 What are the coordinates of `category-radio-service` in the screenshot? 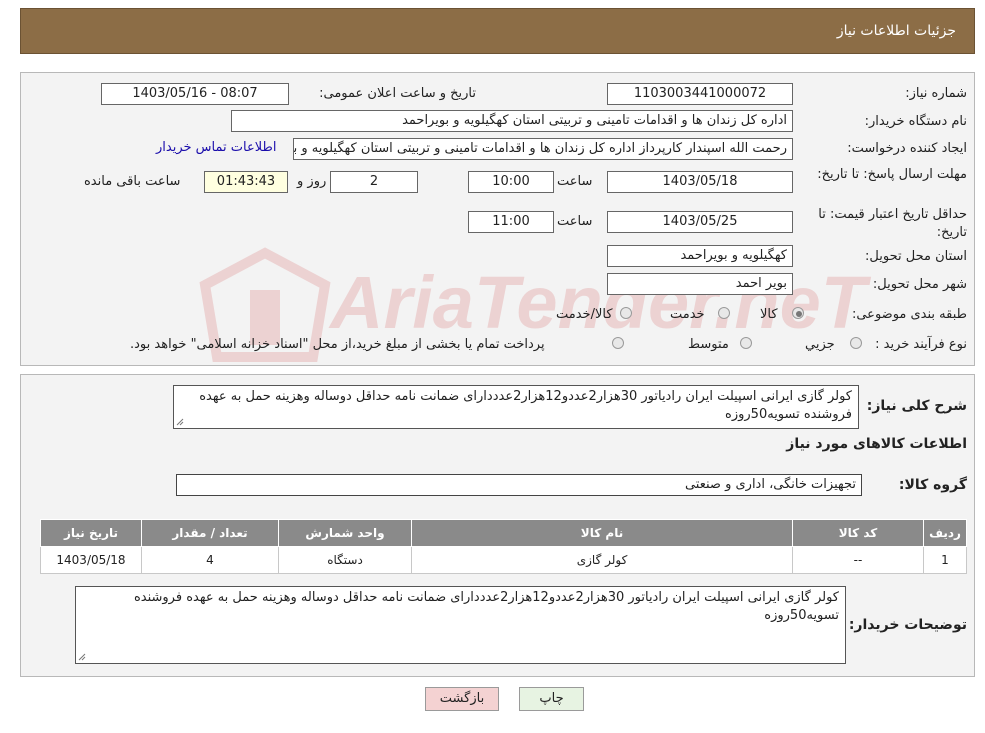 It's located at (724, 313).